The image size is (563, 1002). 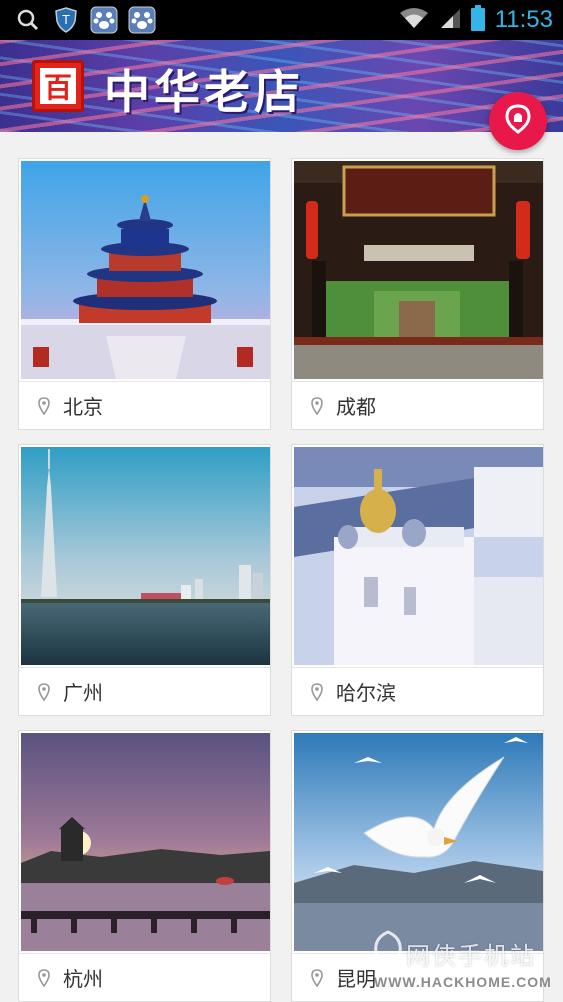 I want to click on svg-text: T, so click(x=65, y=20).